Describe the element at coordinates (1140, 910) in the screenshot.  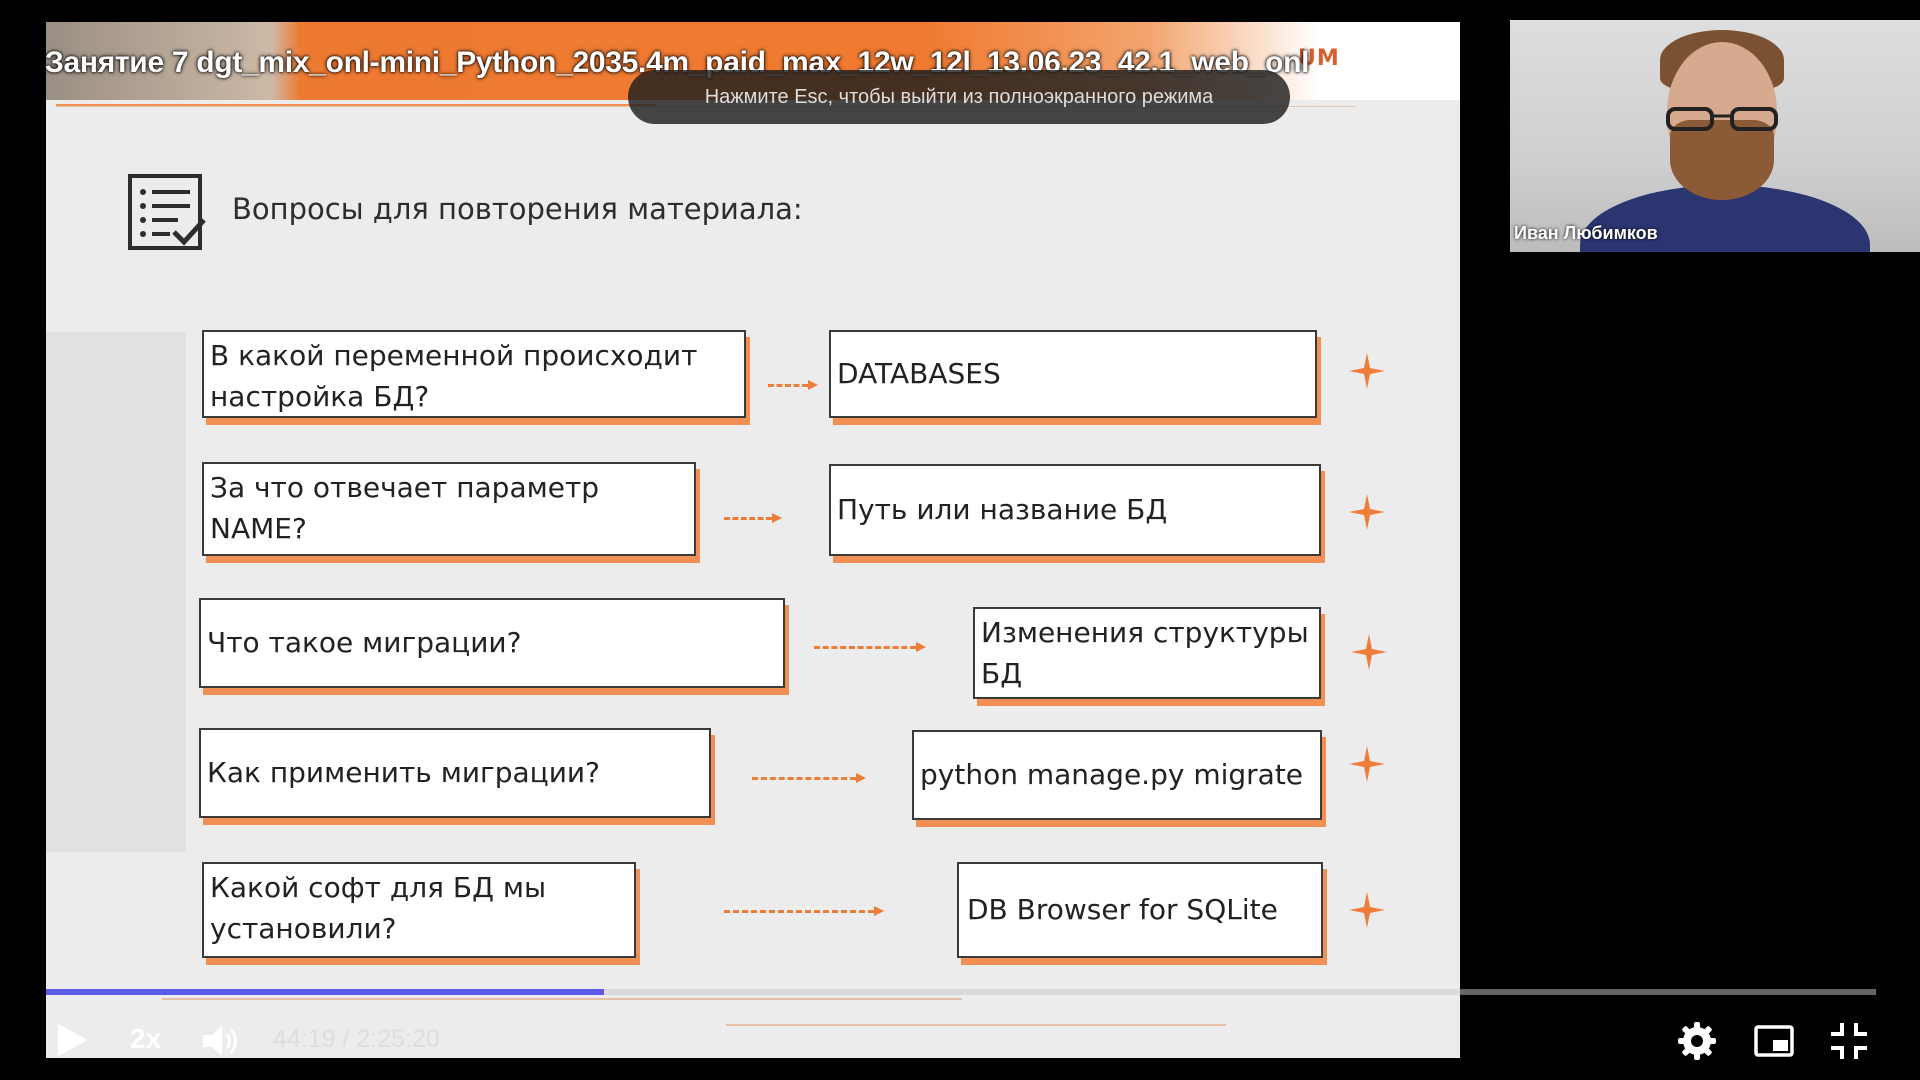
I see `answer-box-5: DB Browser for SQLite` at that location.